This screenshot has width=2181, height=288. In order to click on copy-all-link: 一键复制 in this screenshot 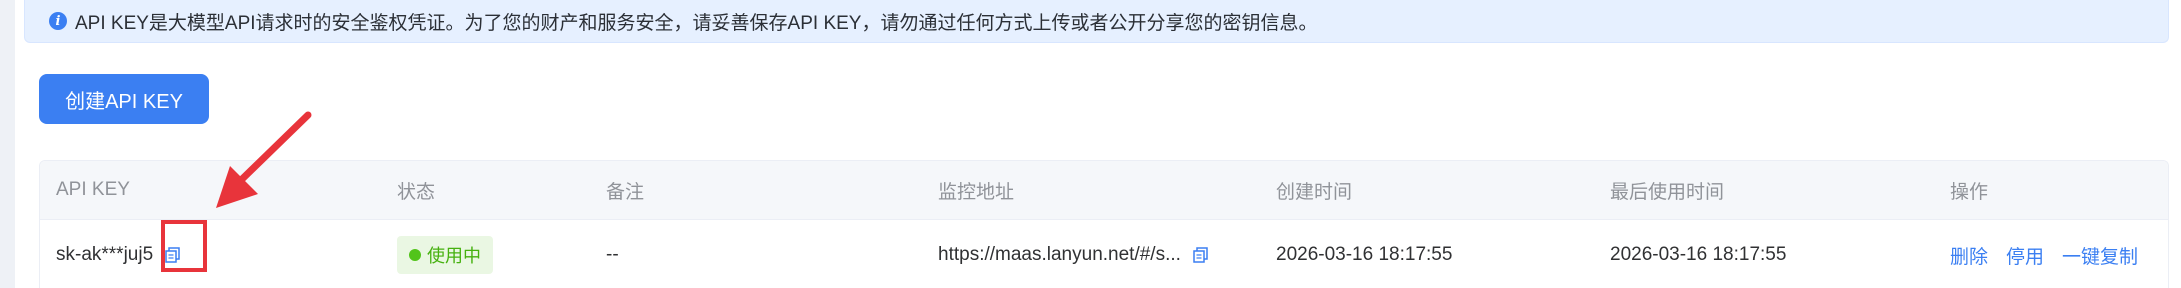, I will do `click(2100, 255)`.